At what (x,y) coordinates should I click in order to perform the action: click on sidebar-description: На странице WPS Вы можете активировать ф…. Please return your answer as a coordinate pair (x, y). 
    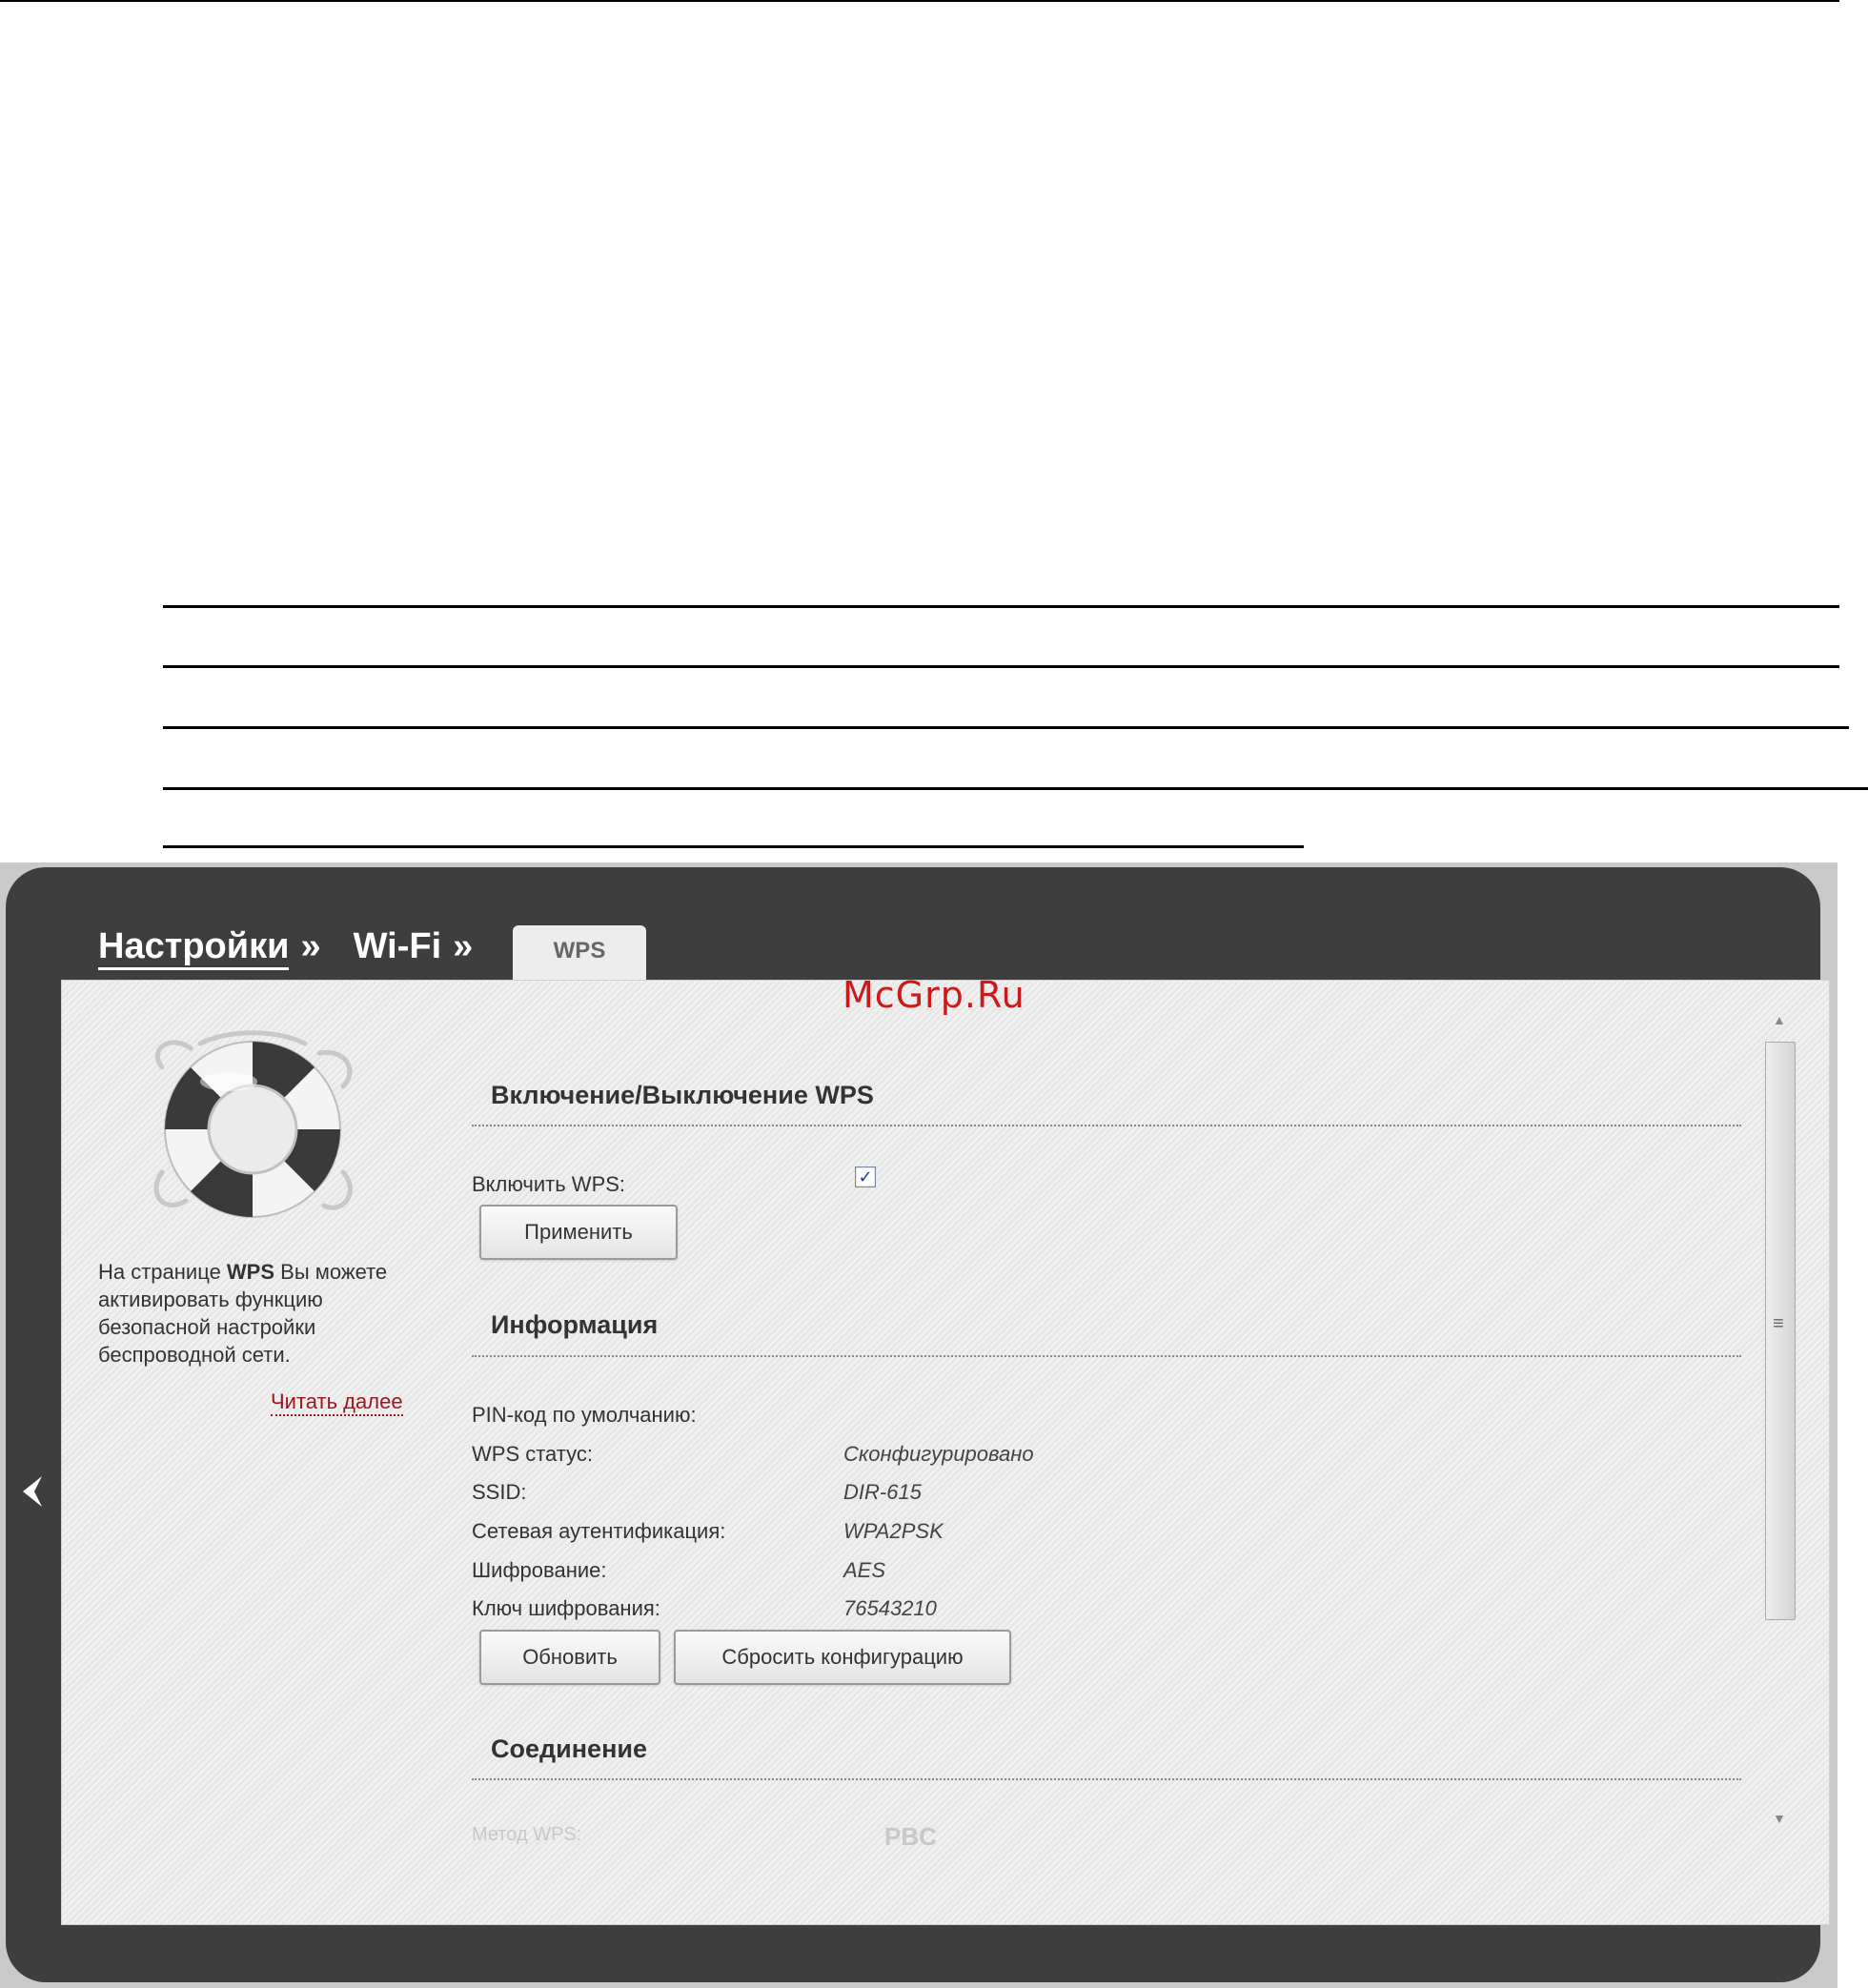
    Looking at the image, I should click on (260, 1313).